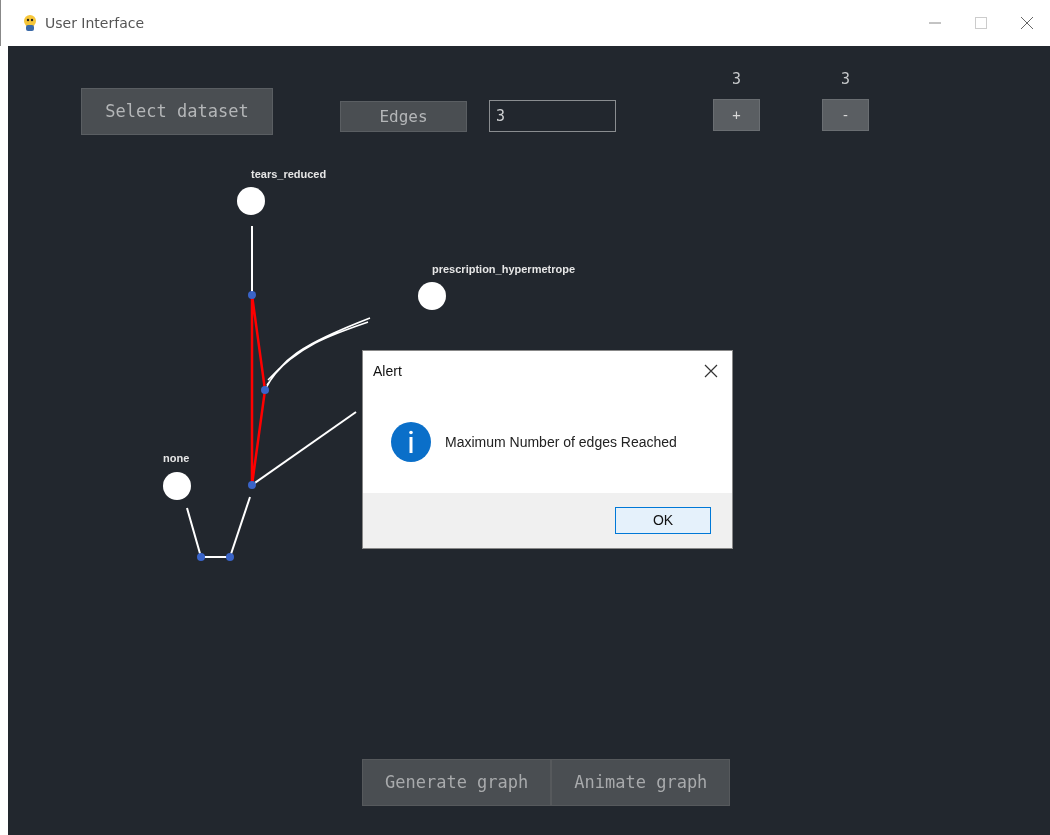  I want to click on window-title: User Interface, so click(95, 23).